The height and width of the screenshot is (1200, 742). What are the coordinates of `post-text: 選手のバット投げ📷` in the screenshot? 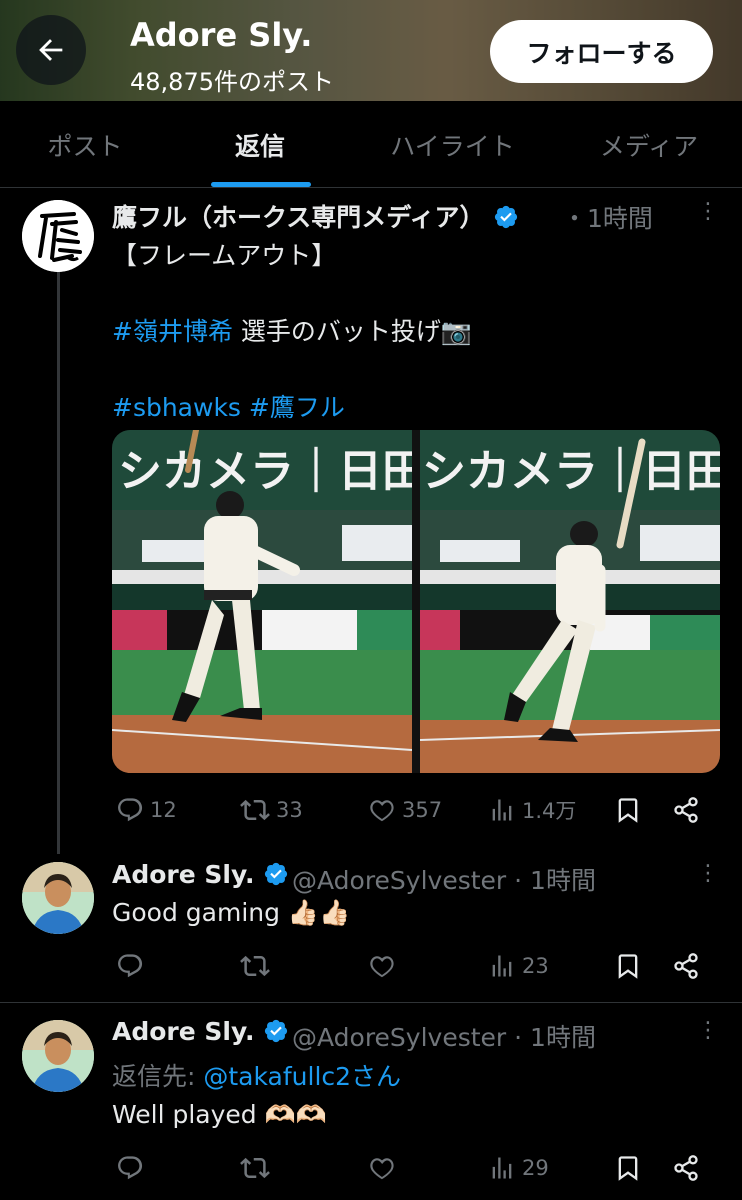 It's located at (352, 331).